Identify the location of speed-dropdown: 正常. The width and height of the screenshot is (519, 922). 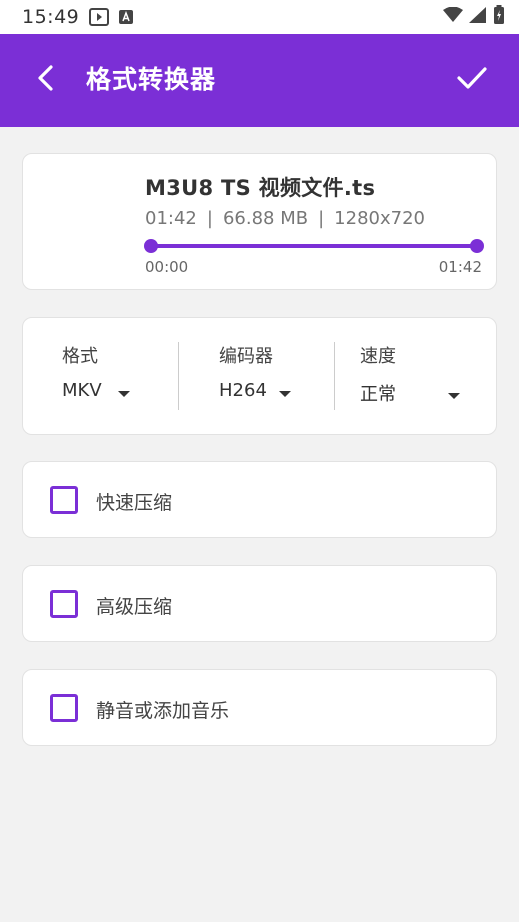
(410, 393).